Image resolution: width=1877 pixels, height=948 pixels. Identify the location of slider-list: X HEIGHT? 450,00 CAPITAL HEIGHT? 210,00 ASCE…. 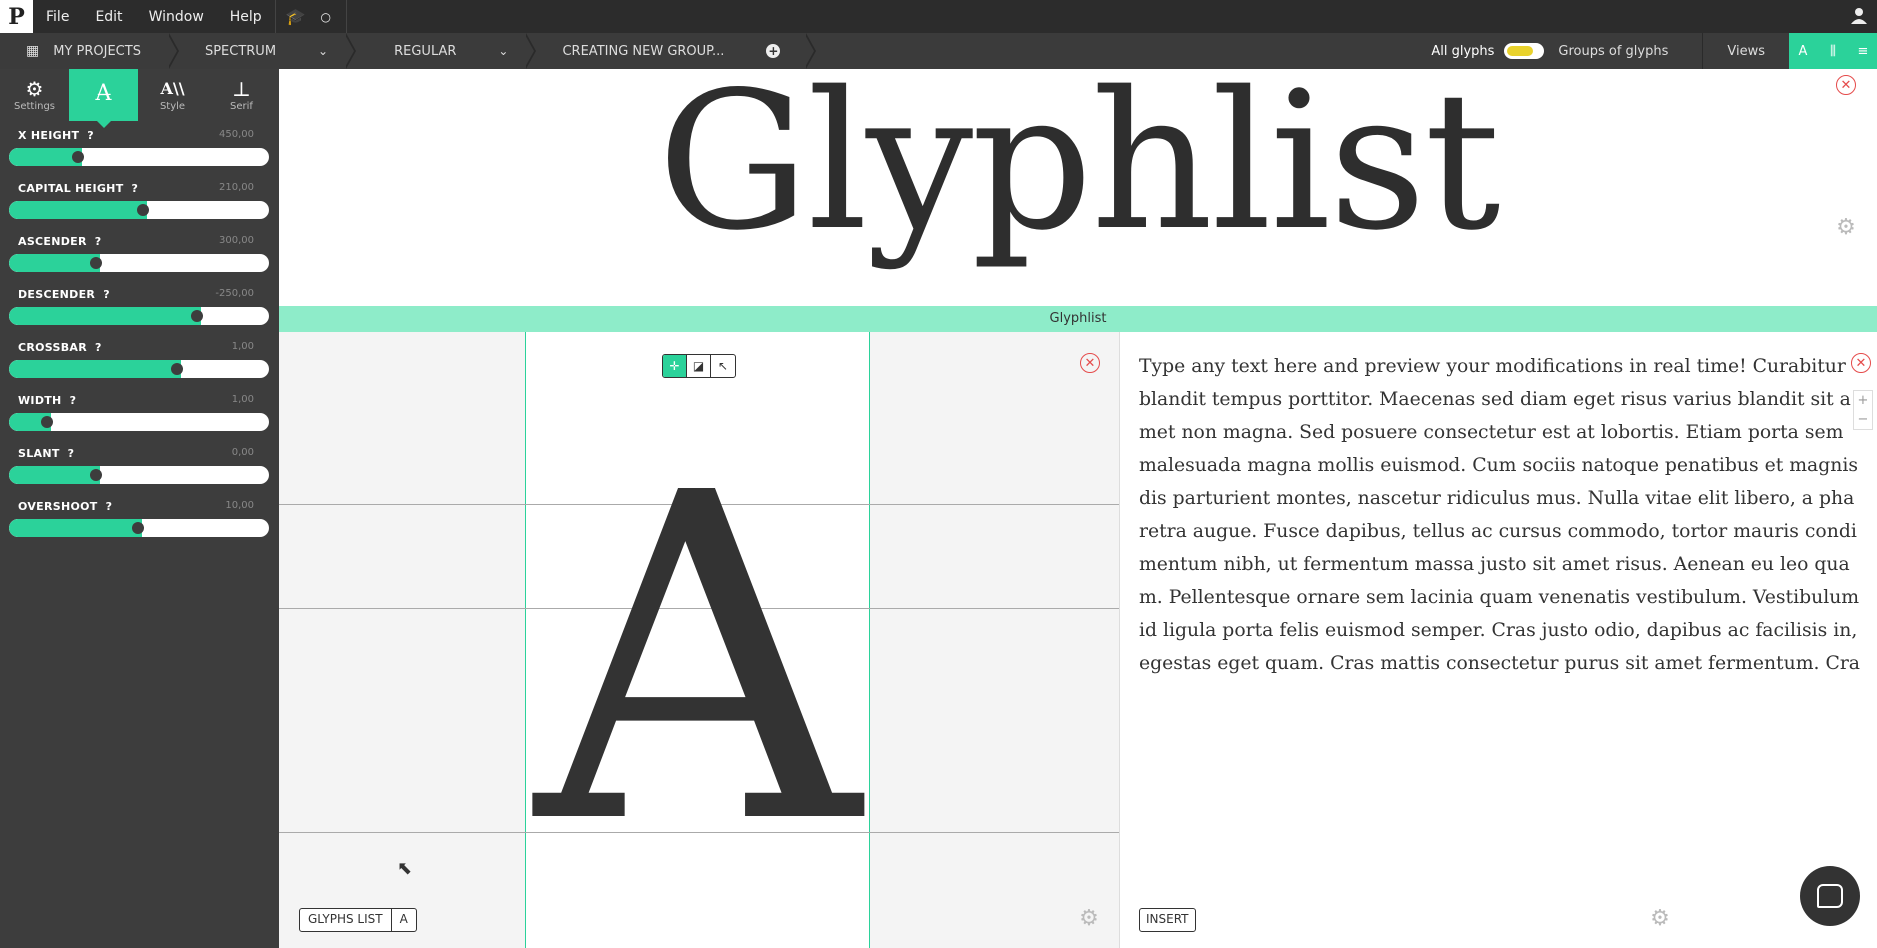
(139, 333).